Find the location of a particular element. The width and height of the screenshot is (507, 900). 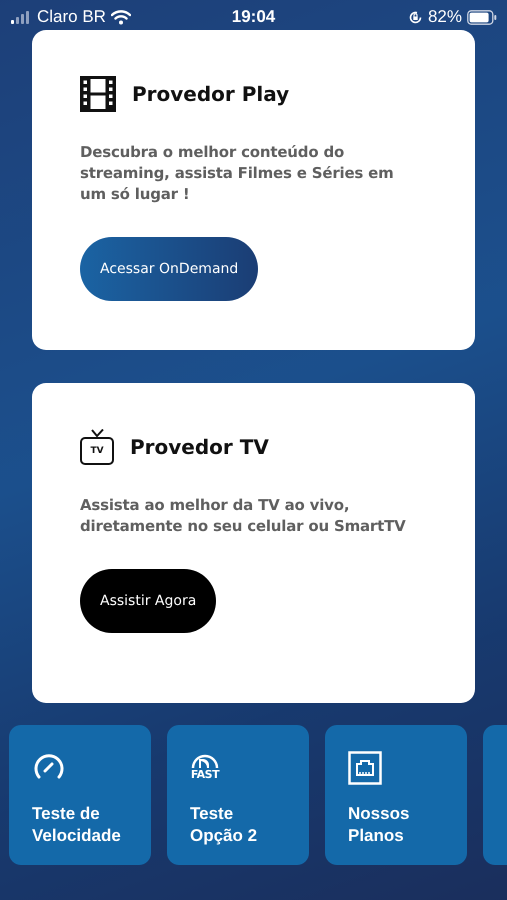

action-button: Assistir Agora is located at coordinates (148, 601).